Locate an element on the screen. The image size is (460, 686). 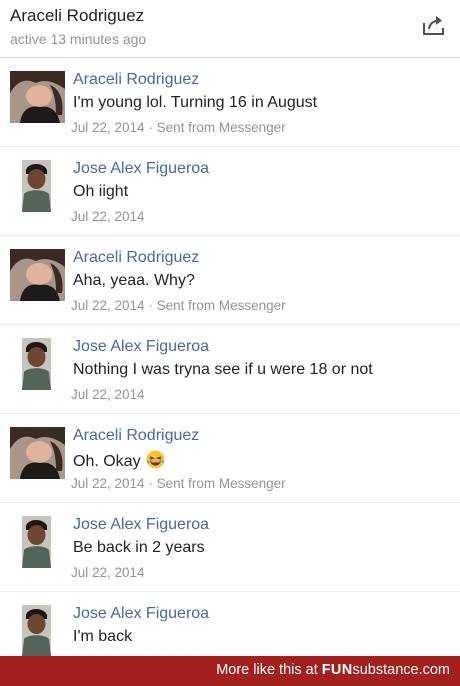
watermark-text: More like this at FUNsubstance.com is located at coordinates (333, 670).